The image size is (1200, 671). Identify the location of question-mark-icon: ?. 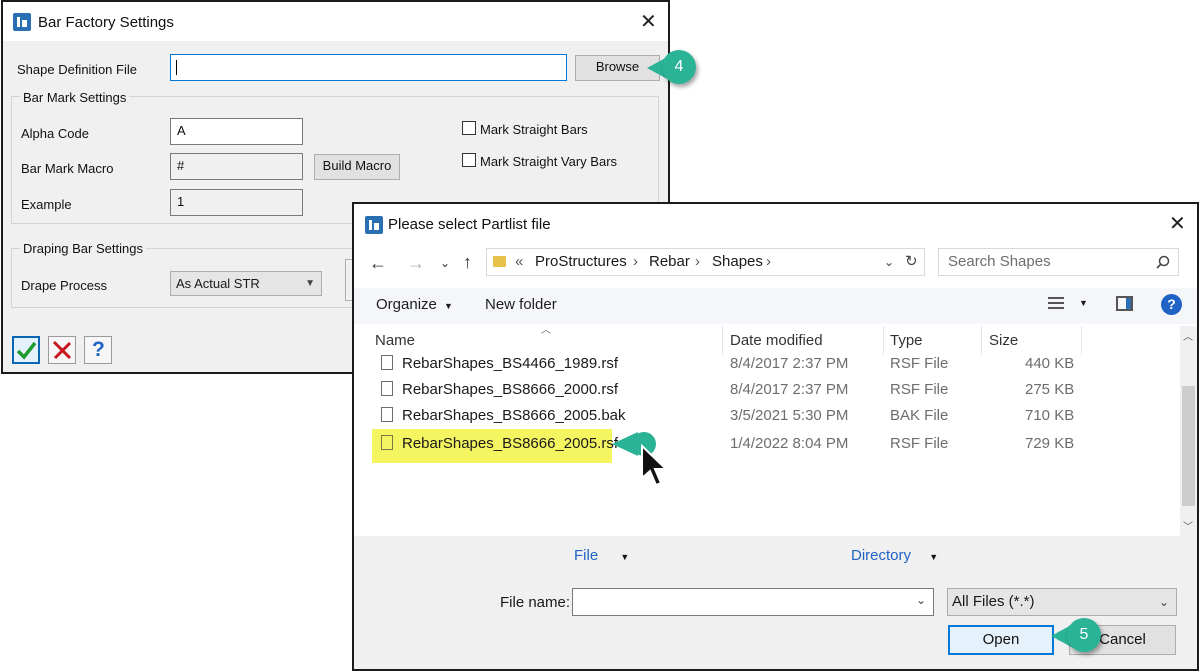
(98, 349).